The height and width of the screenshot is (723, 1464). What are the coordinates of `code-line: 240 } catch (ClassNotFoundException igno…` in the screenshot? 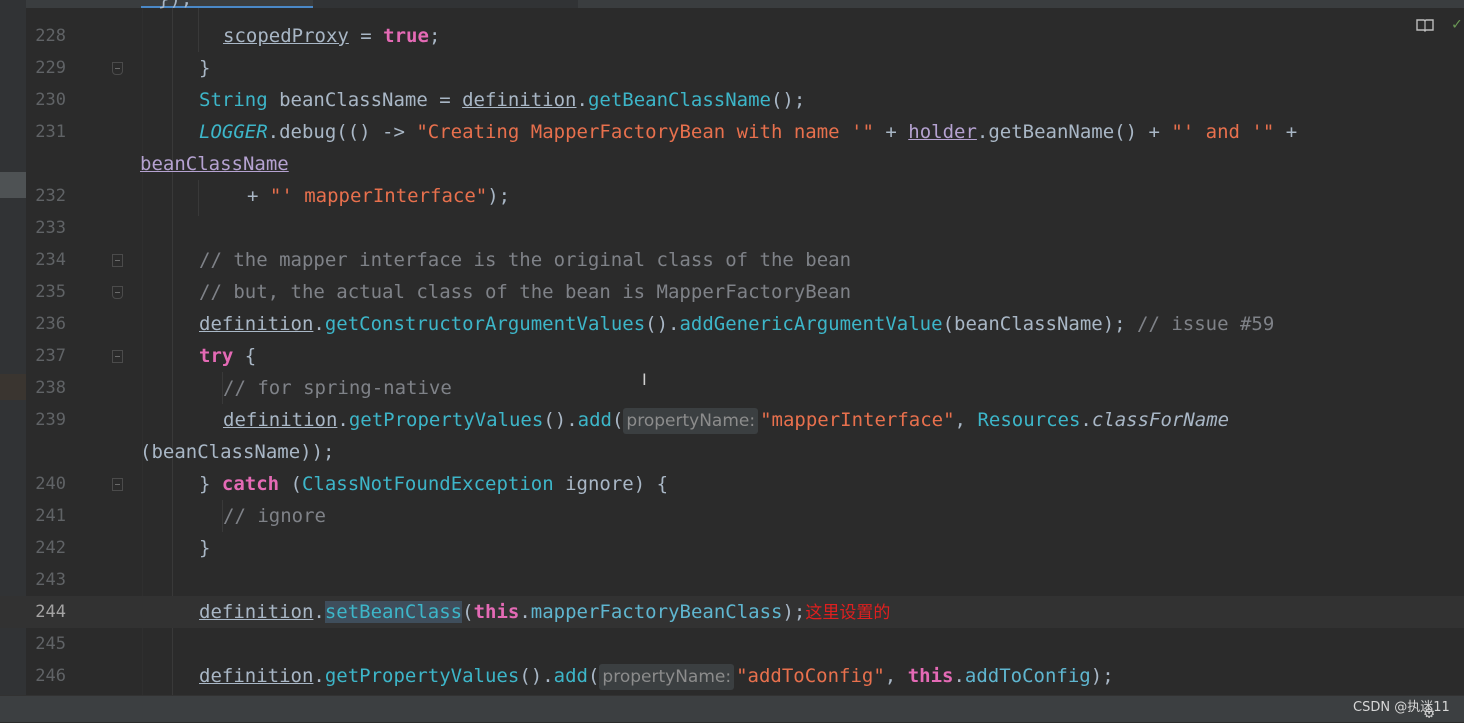 It's located at (732, 484).